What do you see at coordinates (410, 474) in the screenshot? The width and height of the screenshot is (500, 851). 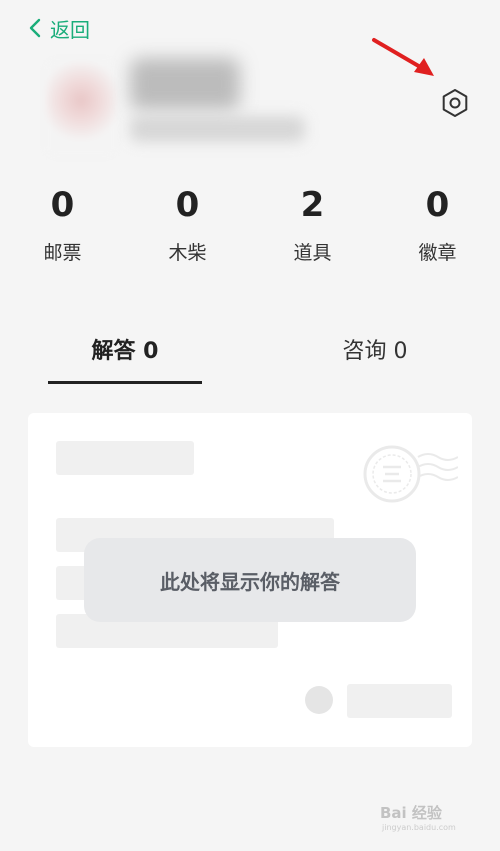 I see `stamp-icon` at bounding box center [410, 474].